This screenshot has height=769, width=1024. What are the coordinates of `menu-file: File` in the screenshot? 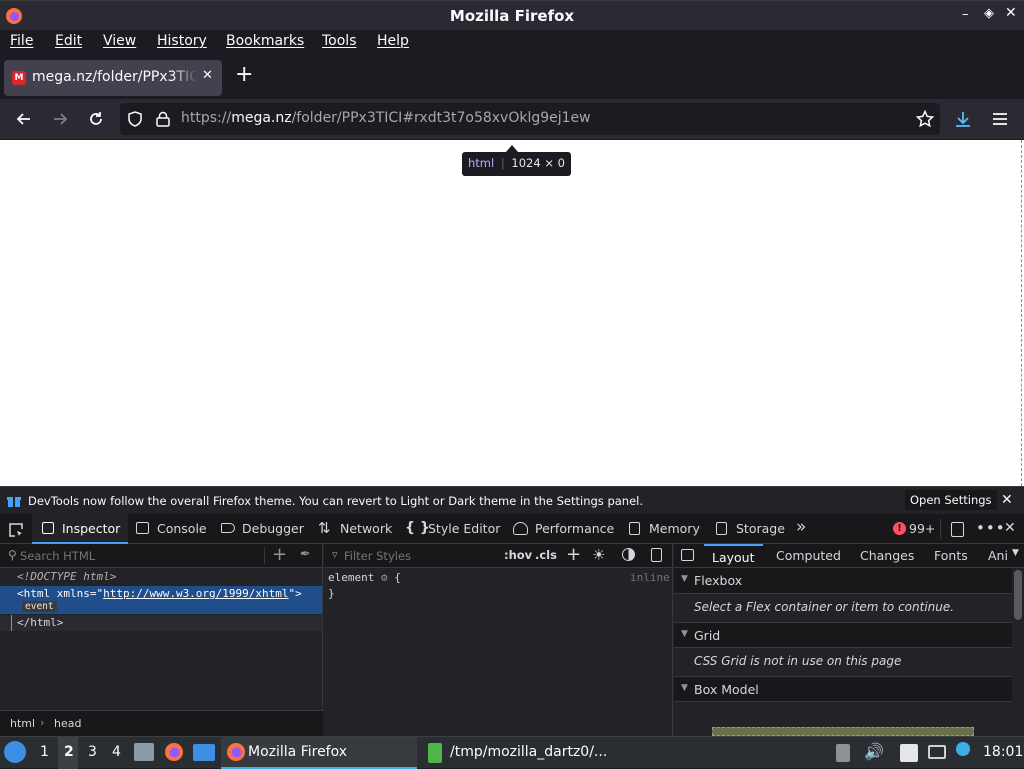 It's located at (21, 41).